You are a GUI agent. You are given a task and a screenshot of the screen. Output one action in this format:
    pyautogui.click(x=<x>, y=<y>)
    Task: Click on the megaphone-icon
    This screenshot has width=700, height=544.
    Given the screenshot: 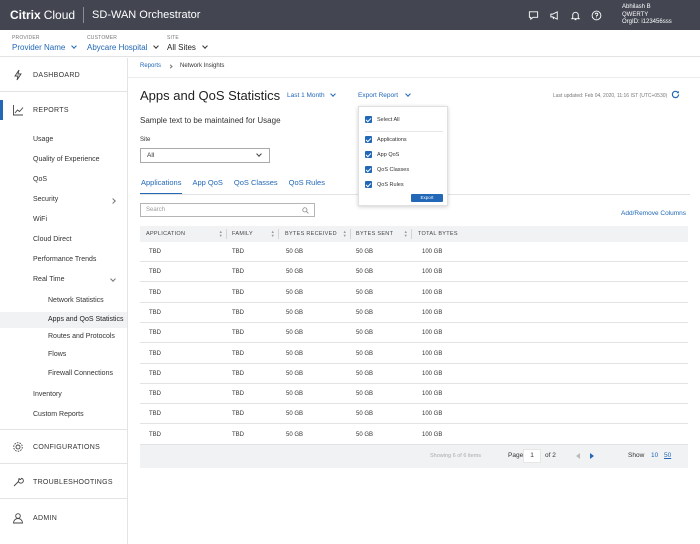 What is the action you would take?
    pyautogui.click(x=554, y=15)
    